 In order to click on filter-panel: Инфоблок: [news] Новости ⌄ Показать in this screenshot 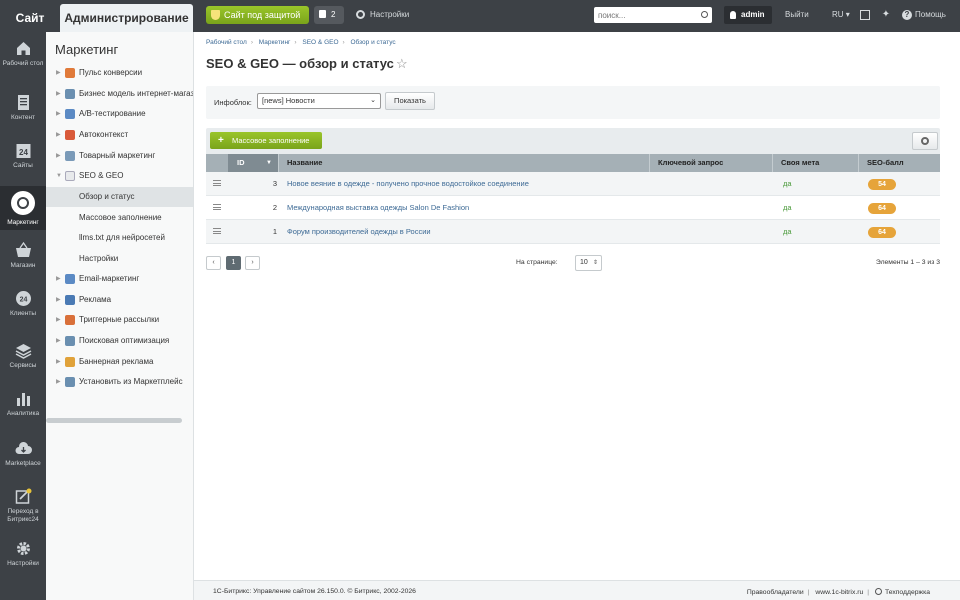, I will do `click(573, 102)`.